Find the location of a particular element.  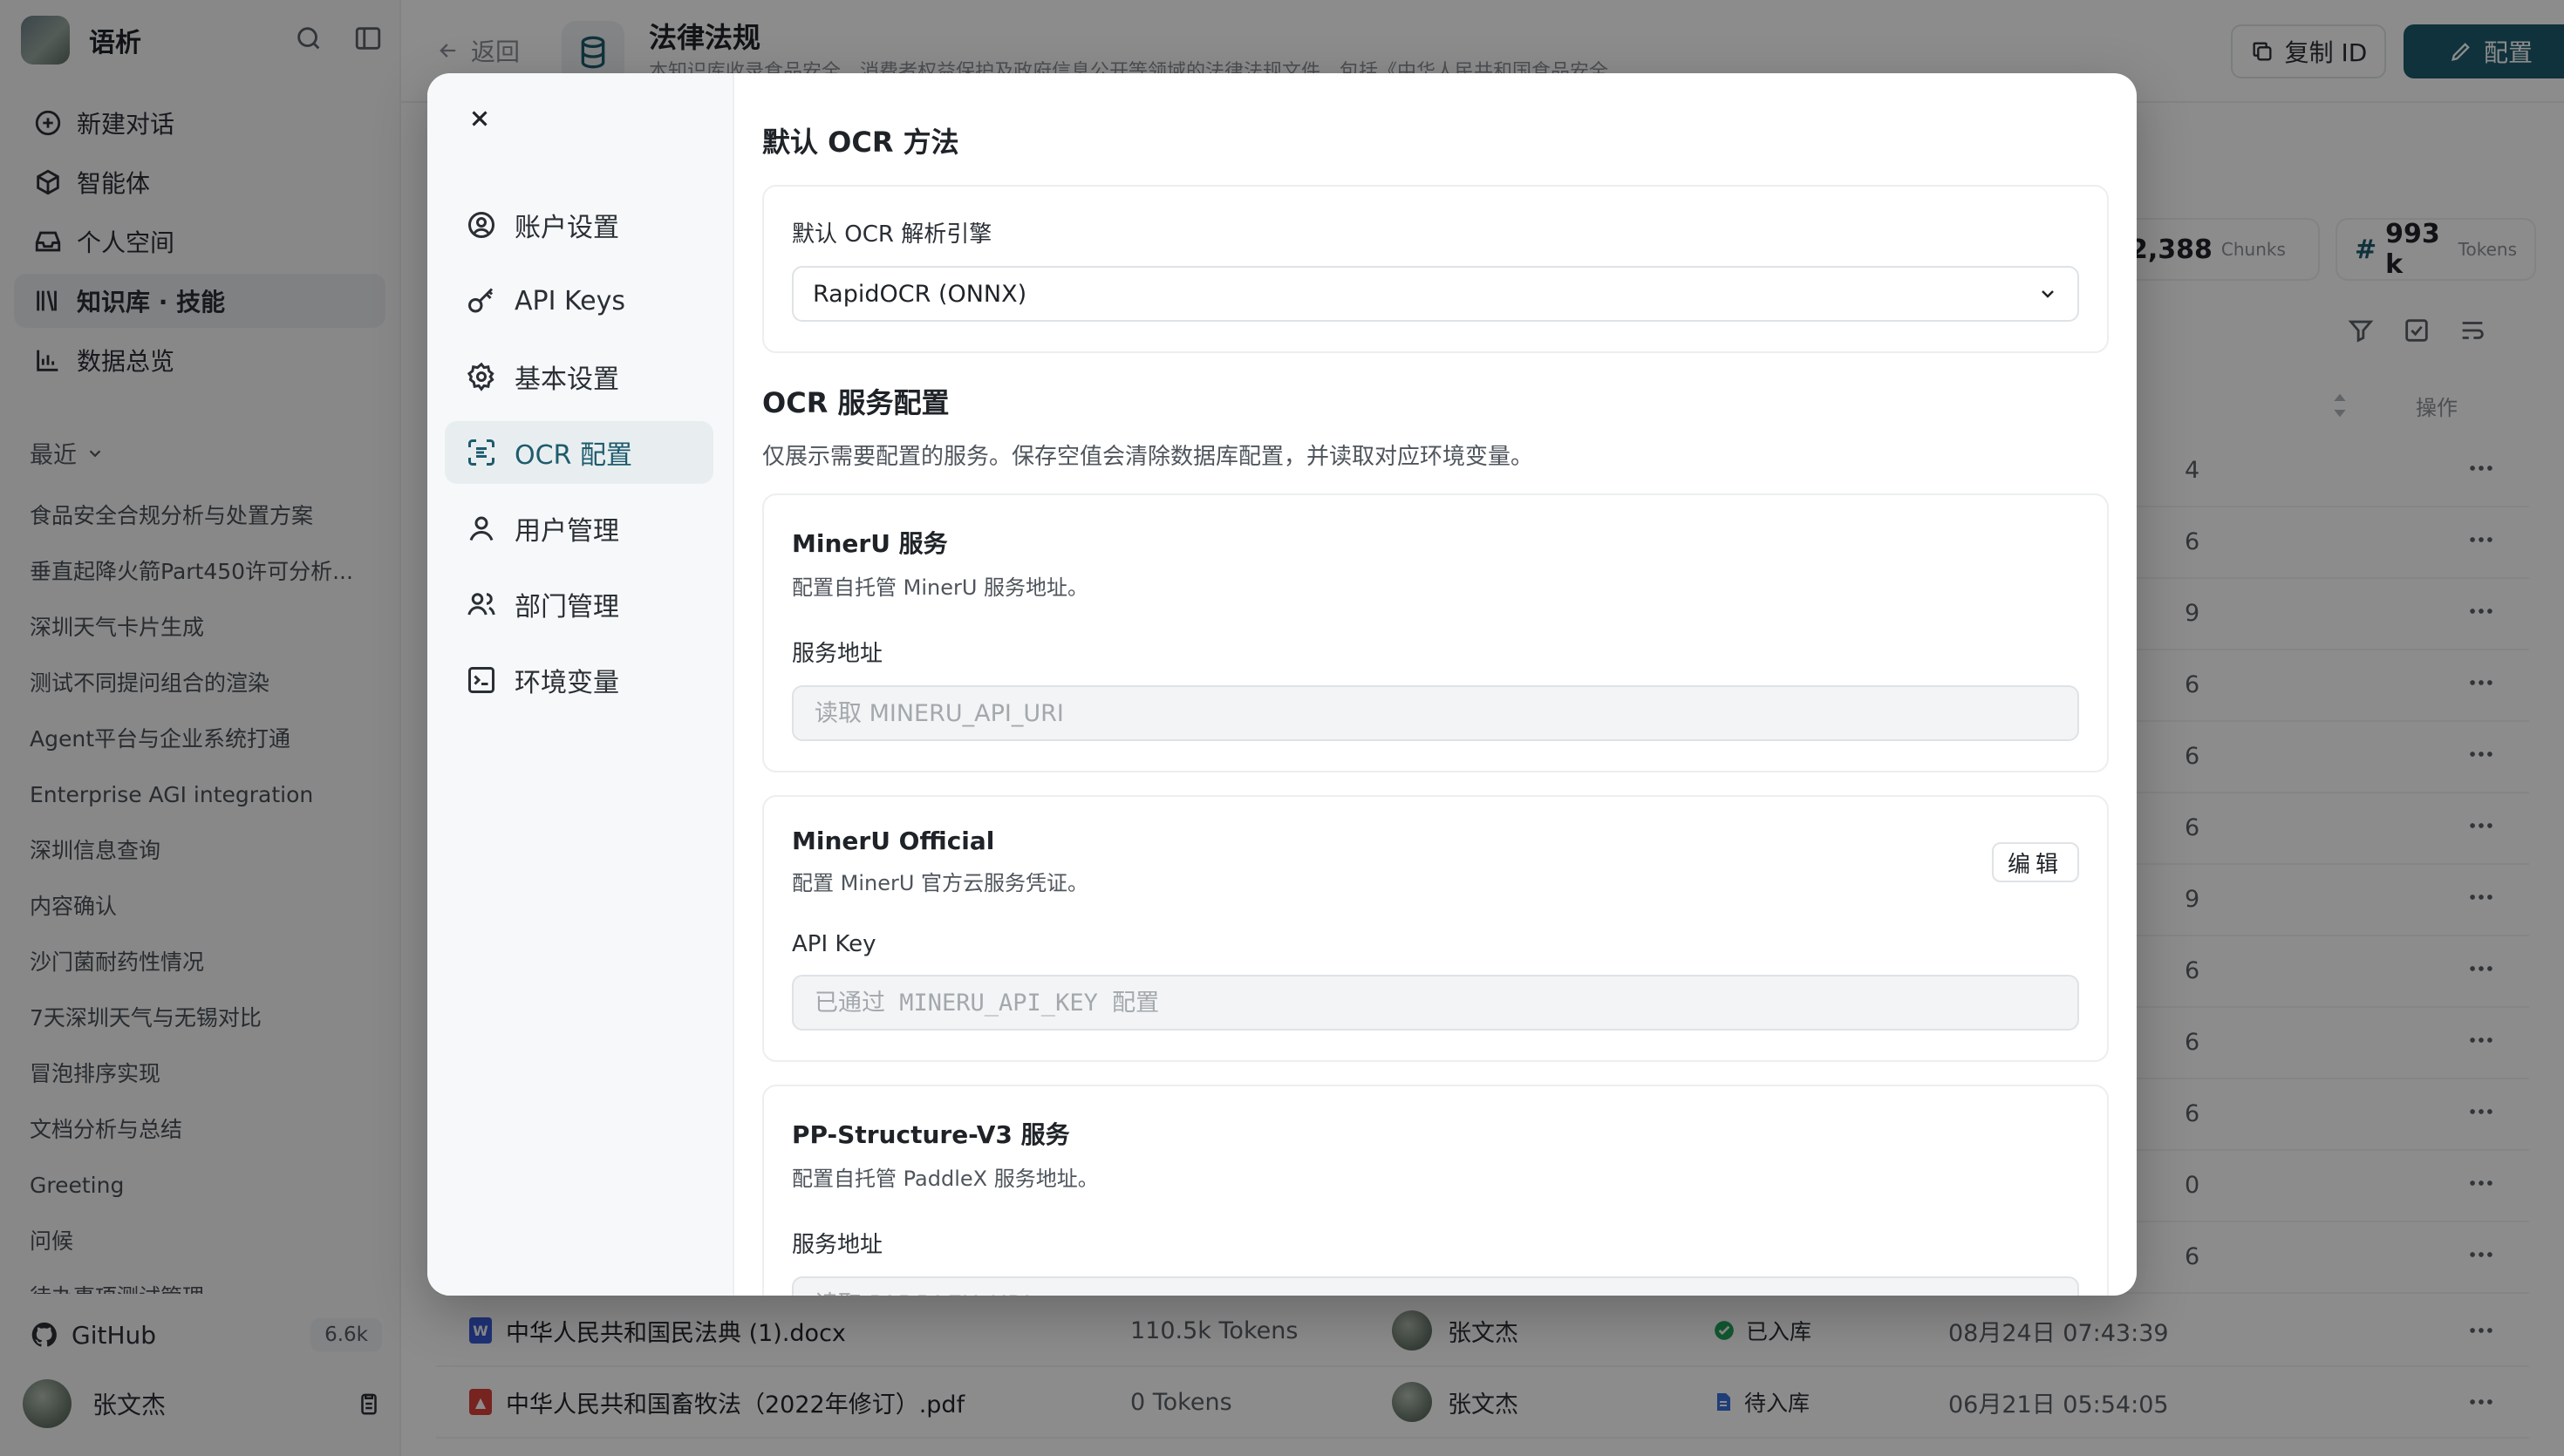

service-title: MinerU Official is located at coordinates (894, 841).